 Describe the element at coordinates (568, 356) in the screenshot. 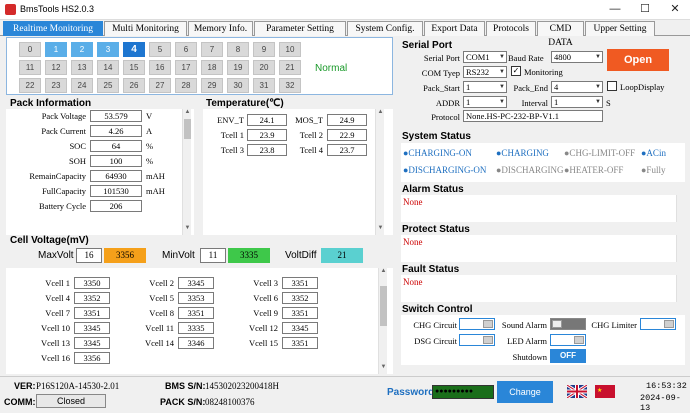

I see `shutdown-off-button: OFF` at that location.